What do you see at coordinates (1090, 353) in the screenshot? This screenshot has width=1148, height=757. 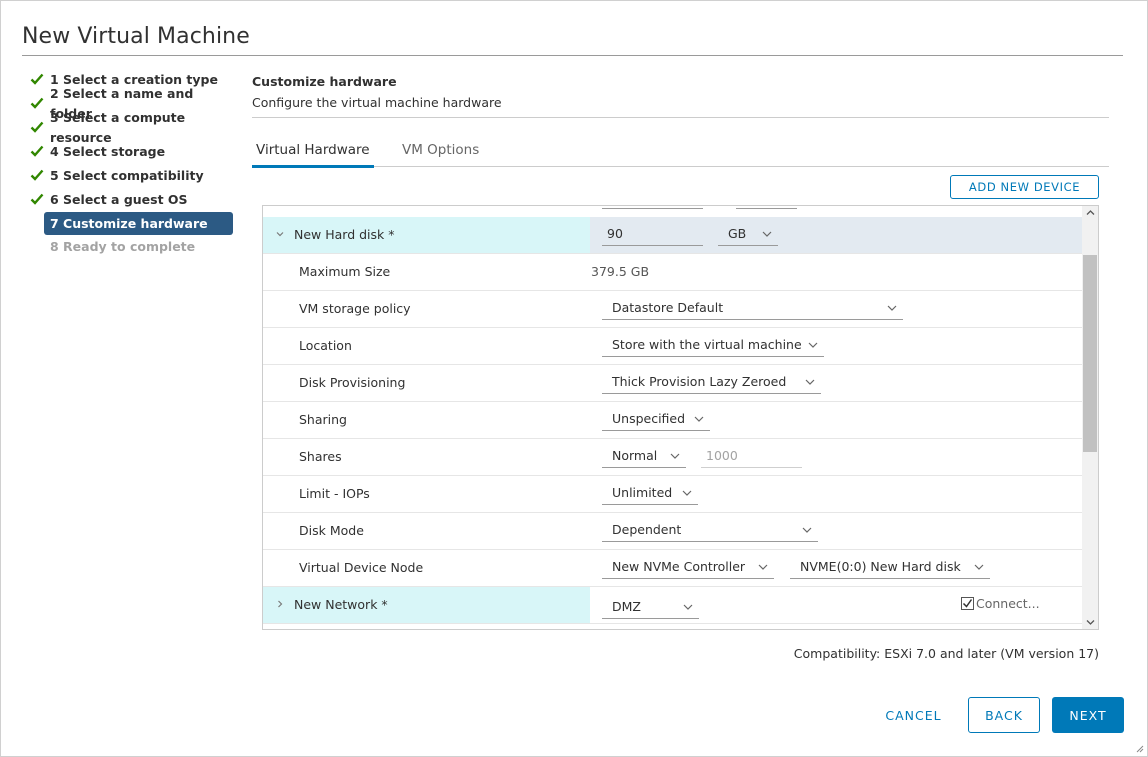 I see `scrollbar-thumb` at bounding box center [1090, 353].